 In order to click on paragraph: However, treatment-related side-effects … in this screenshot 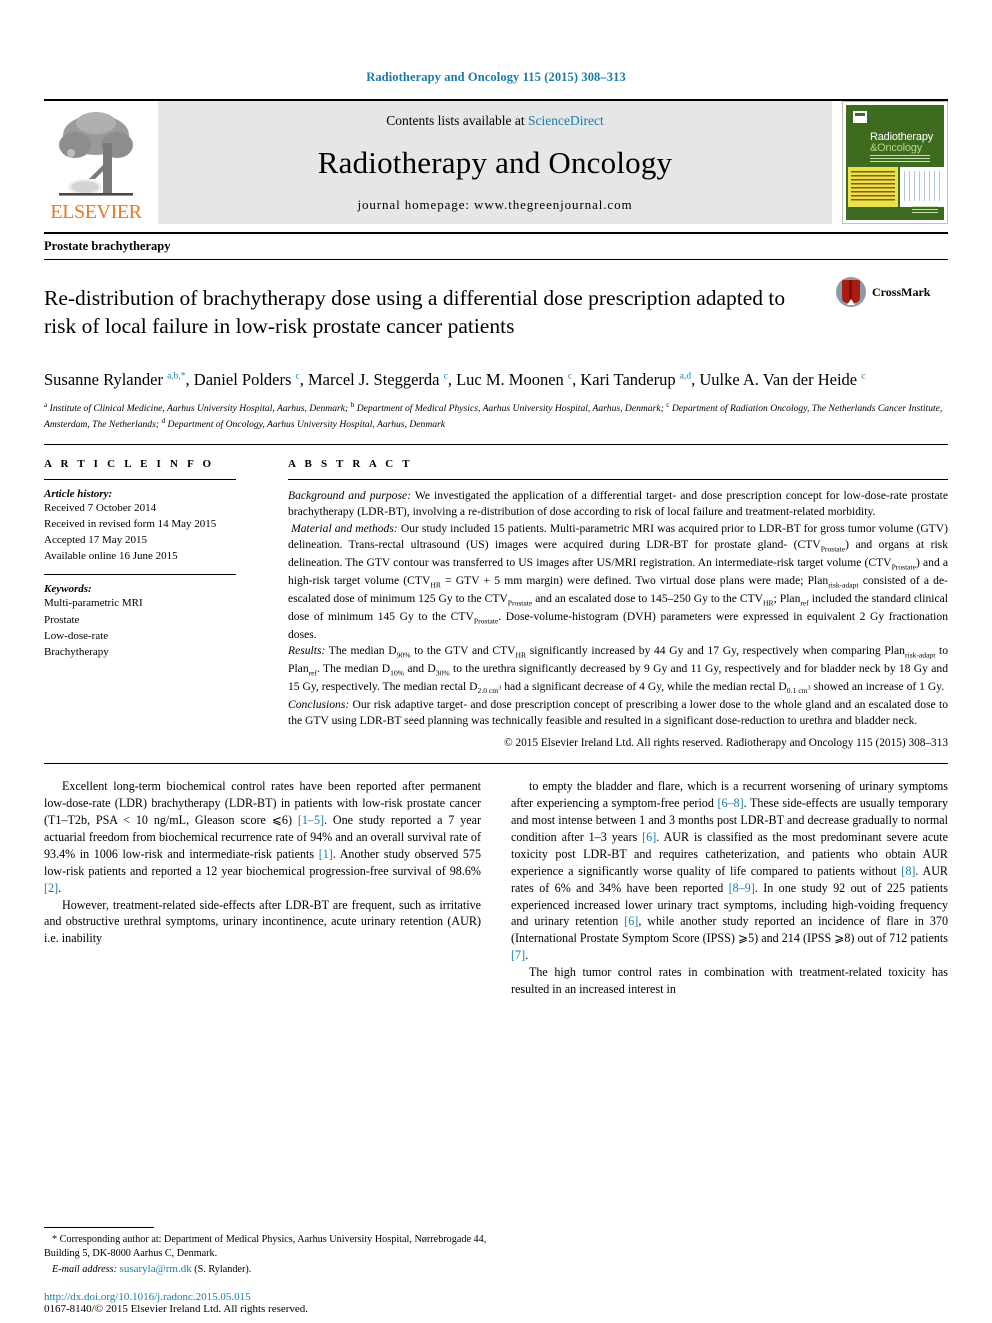, I will do `click(262, 921)`.